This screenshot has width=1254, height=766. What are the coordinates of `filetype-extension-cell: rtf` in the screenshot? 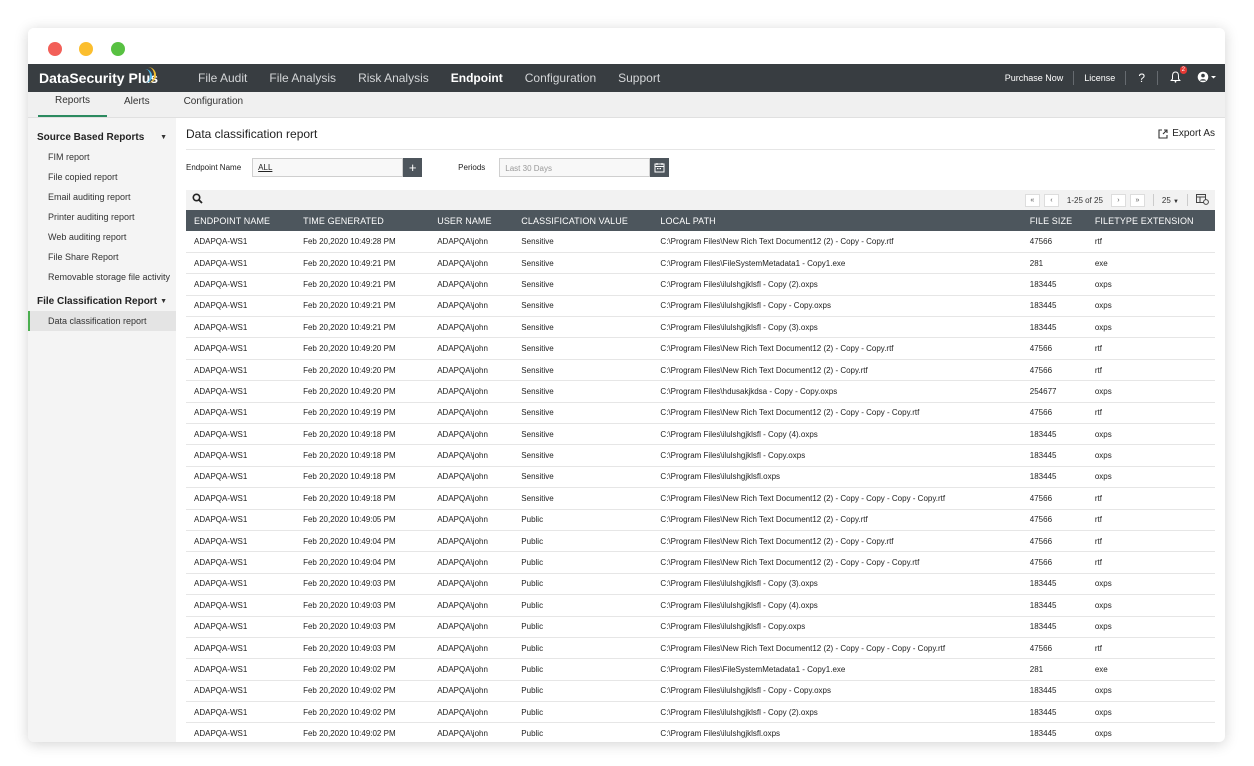 It's located at (1150, 242).